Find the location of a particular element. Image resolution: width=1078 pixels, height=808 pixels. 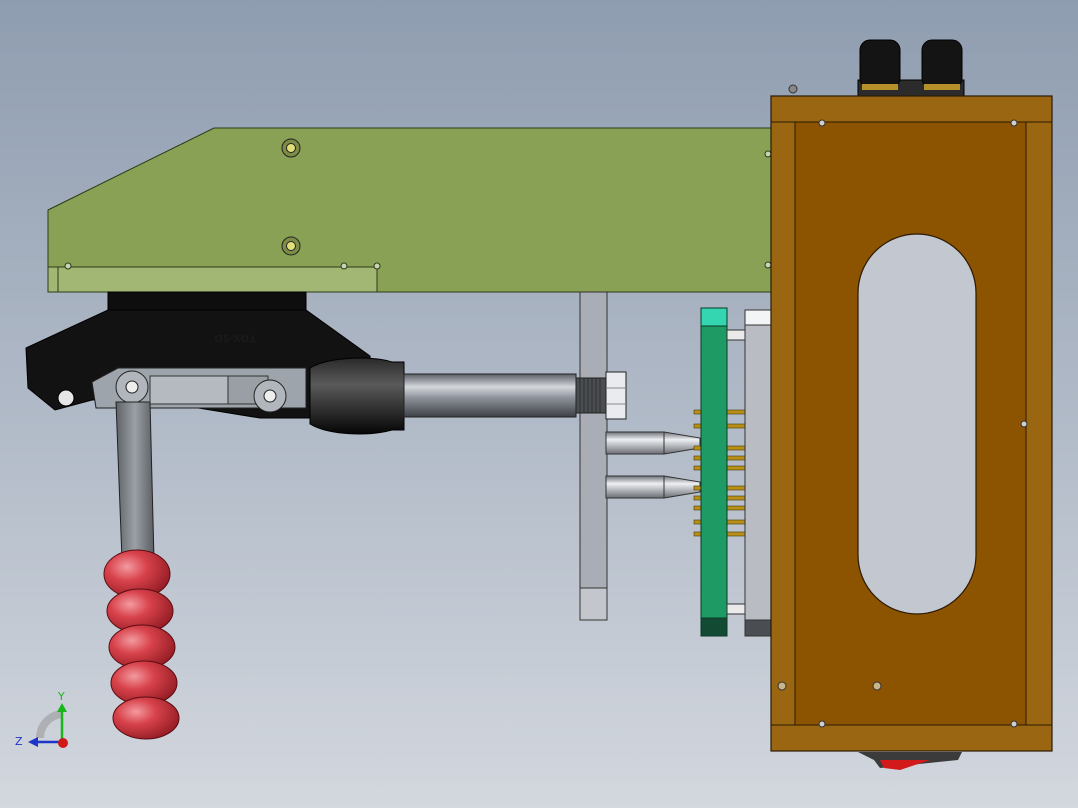

pcb-board is located at coordinates (723, 472).